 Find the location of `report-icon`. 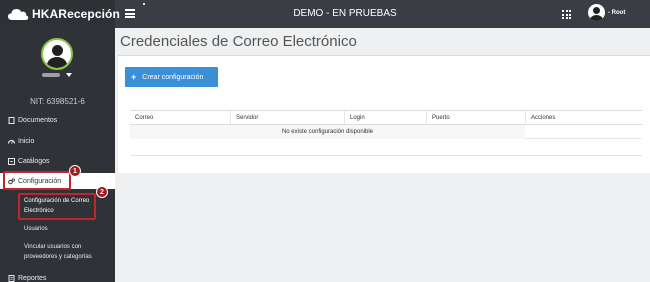

report-icon is located at coordinates (11, 278).